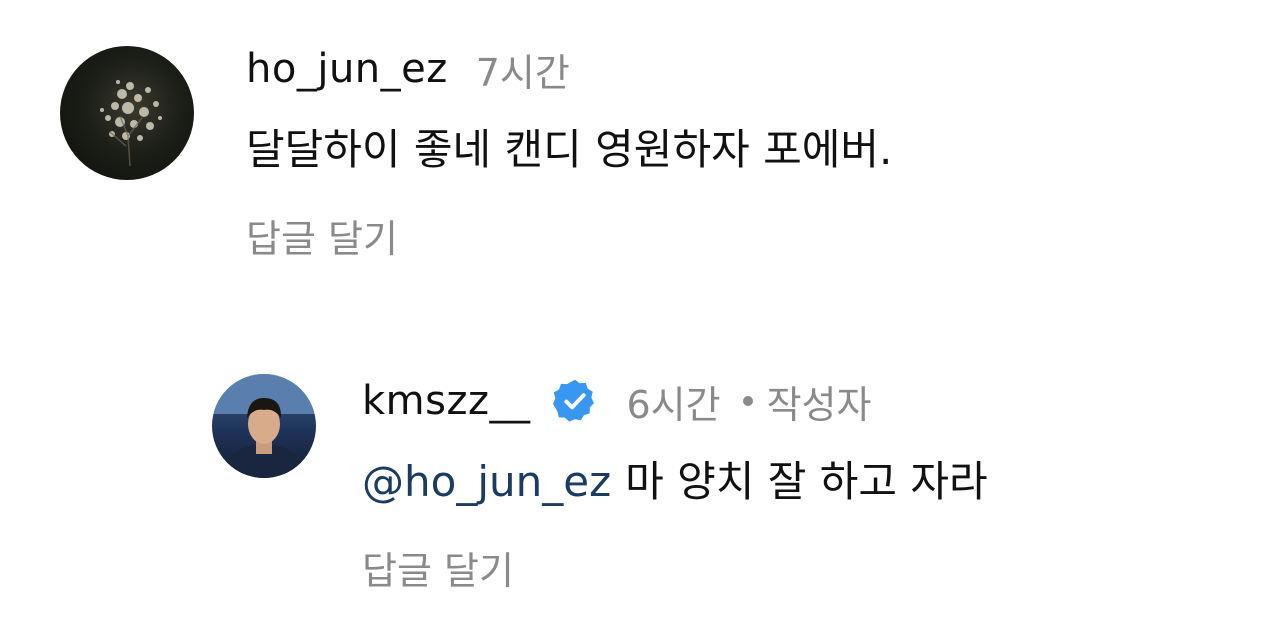 This screenshot has width=1264, height=634. What do you see at coordinates (575, 401) in the screenshot?
I see `verified-badge-icon` at bounding box center [575, 401].